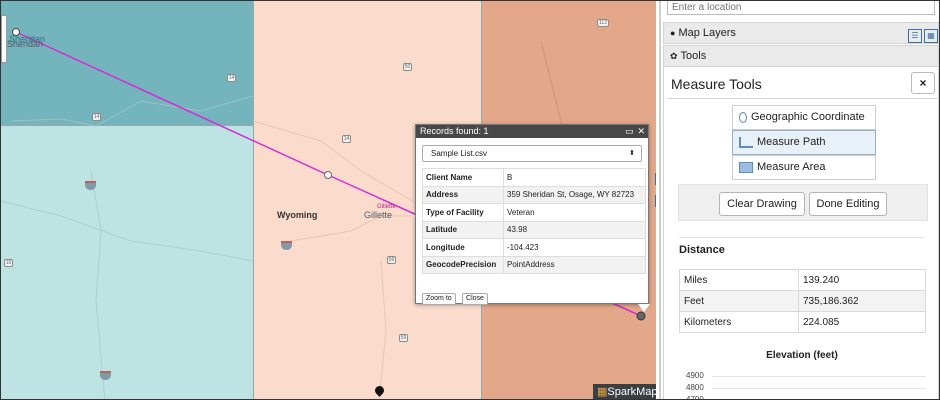  Describe the element at coordinates (674, 56) in the screenshot. I see `gear-icon: ✿` at that location.